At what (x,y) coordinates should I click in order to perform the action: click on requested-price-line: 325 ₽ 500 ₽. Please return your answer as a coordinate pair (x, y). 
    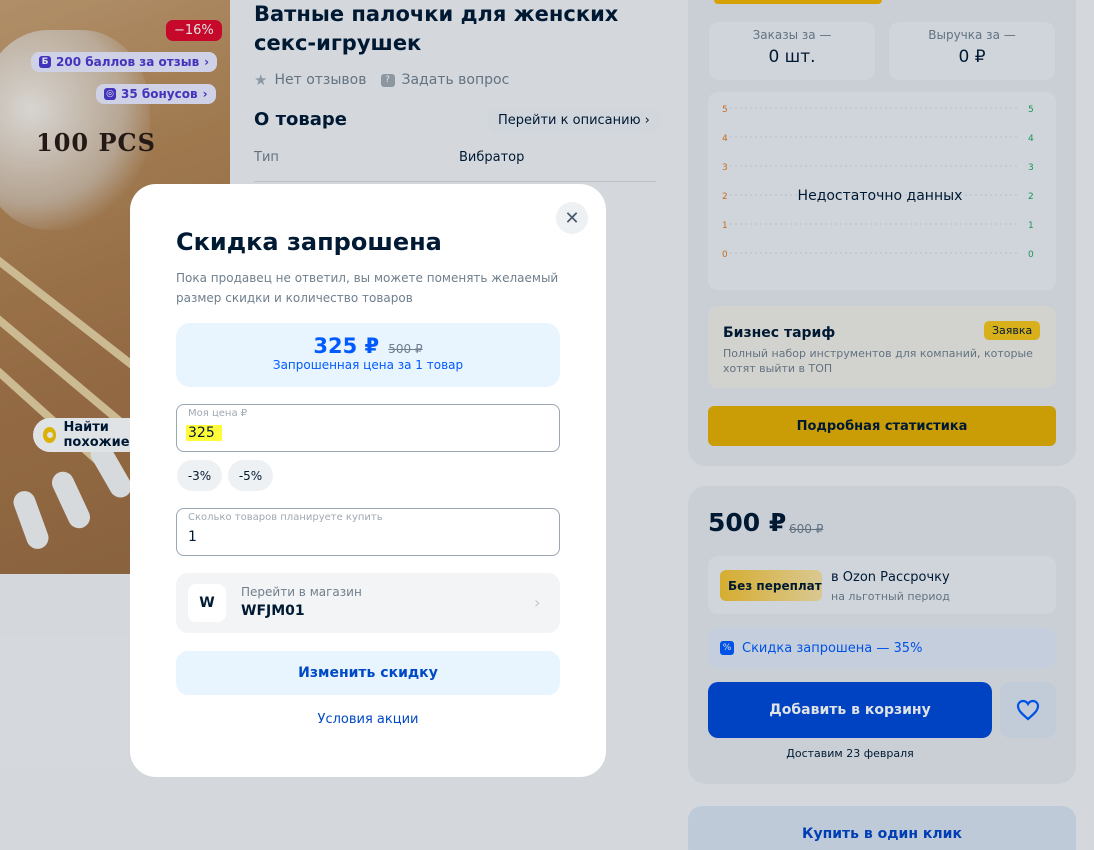
    Looking at the image, I should click on (368, 346).